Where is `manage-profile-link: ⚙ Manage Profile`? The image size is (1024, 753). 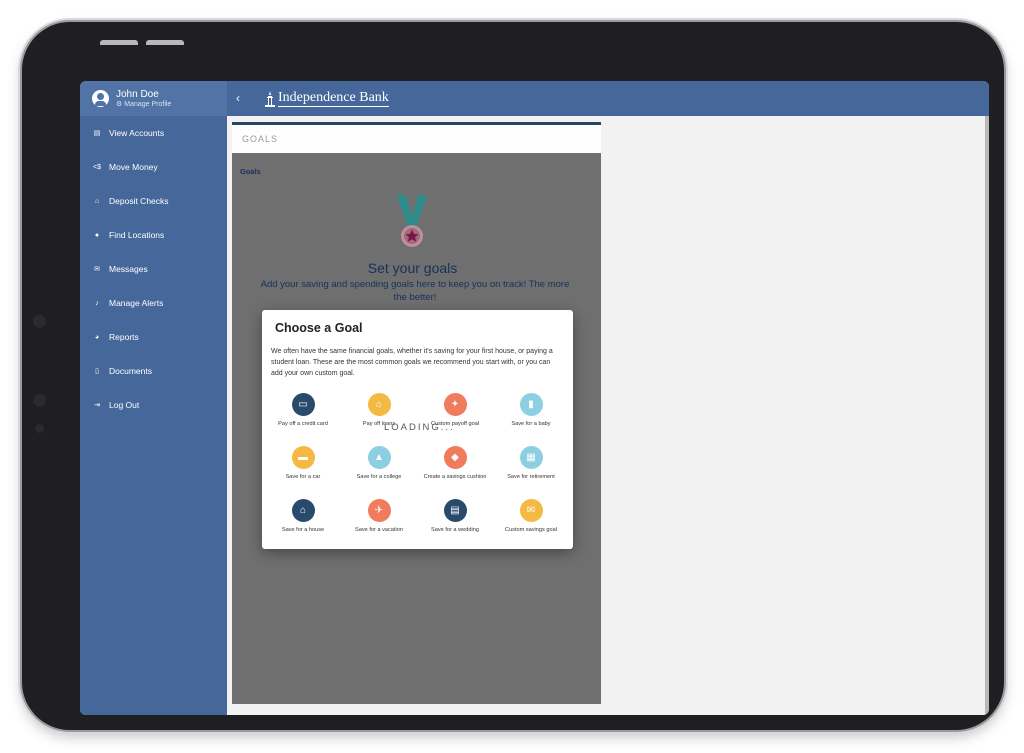
manage-profile-link: ⚙ Manage Profile is located at coordinates (143, 104).